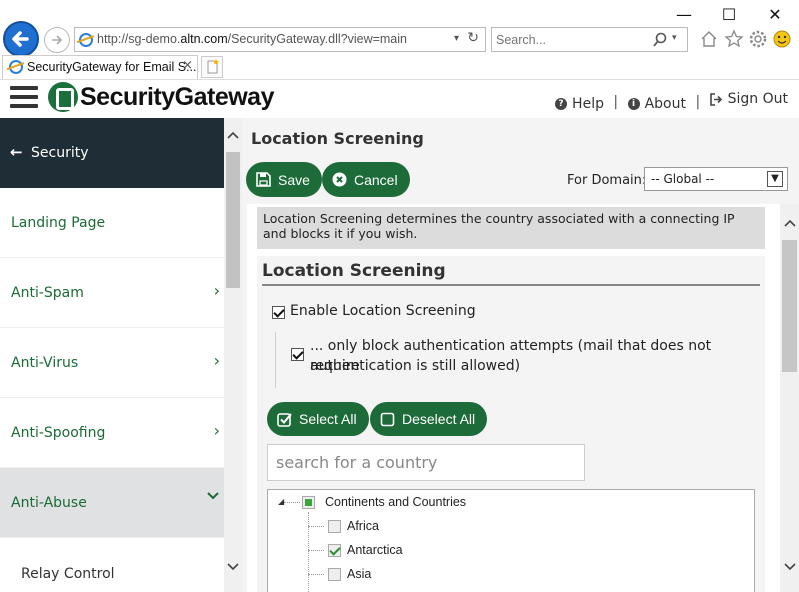 Image resolution: width=799 pixels, height=592 pixels. I want to click on sidebar-item-anti-abuse: Anti-Abuse, so click(112, 503).